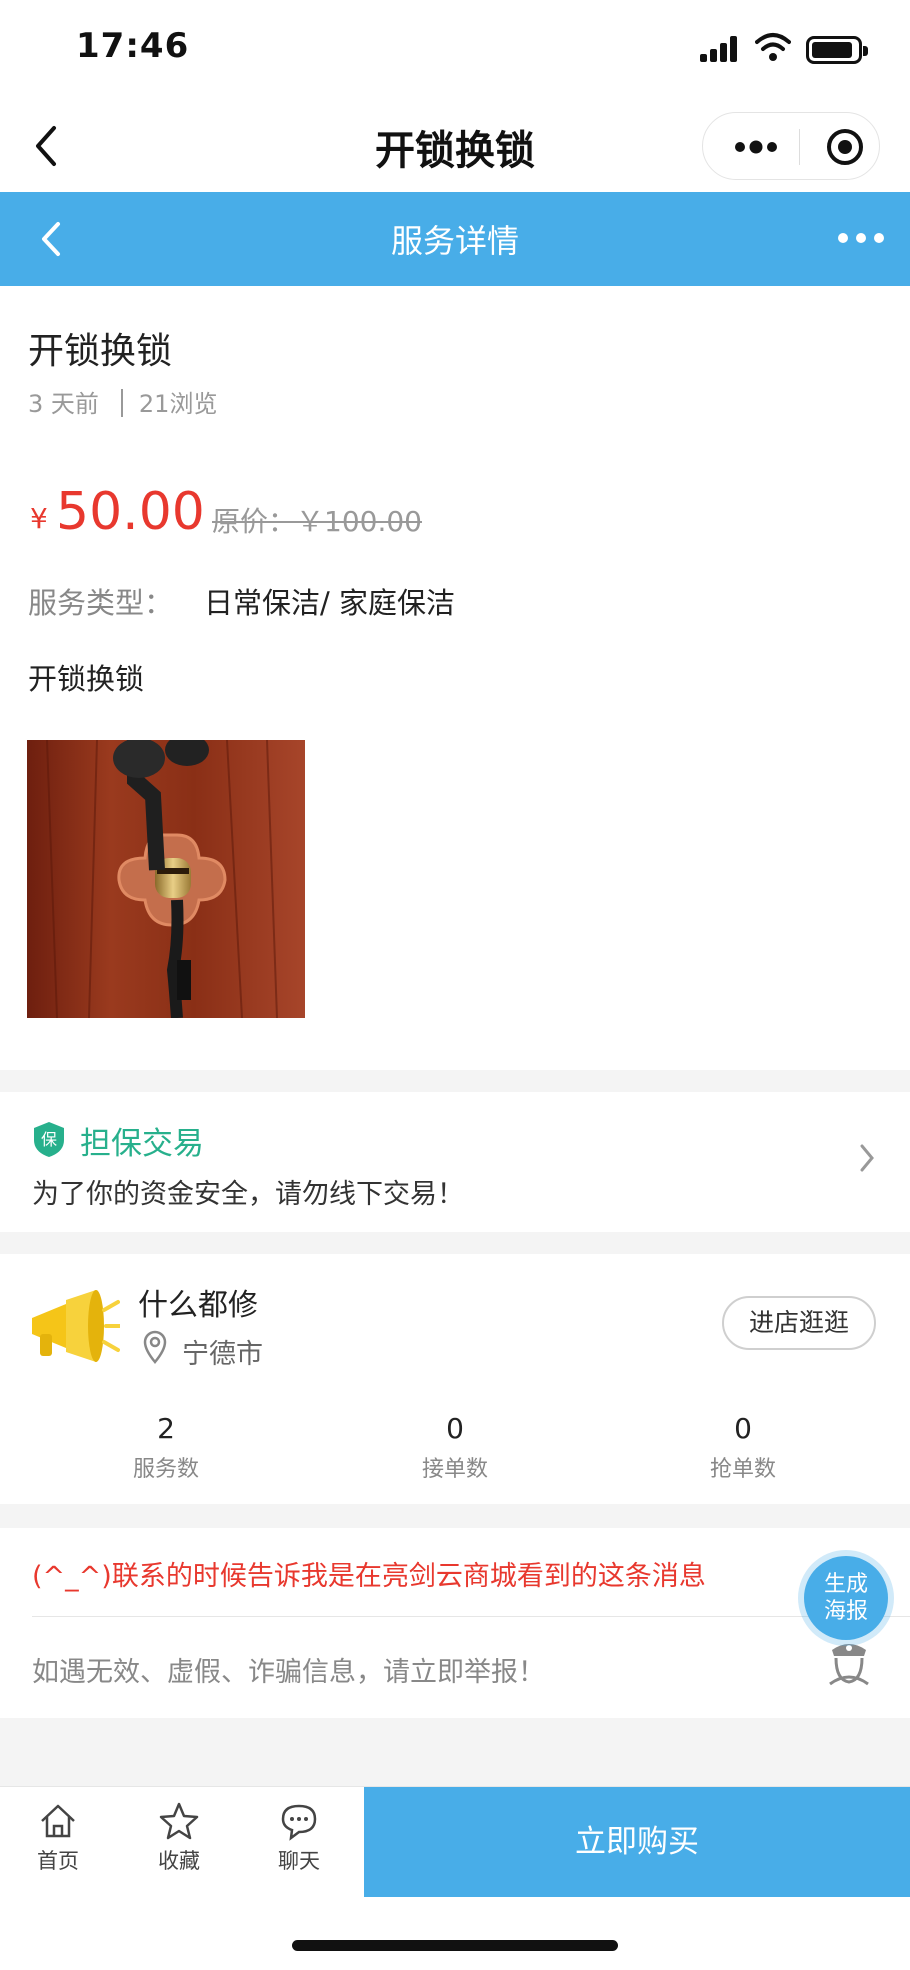 Image resolution: width=910 pixels, height=1970 pixels. Describe the element at coordinates (455, 50) in the screenshot. I see `status-bar: 17:46` at that location.